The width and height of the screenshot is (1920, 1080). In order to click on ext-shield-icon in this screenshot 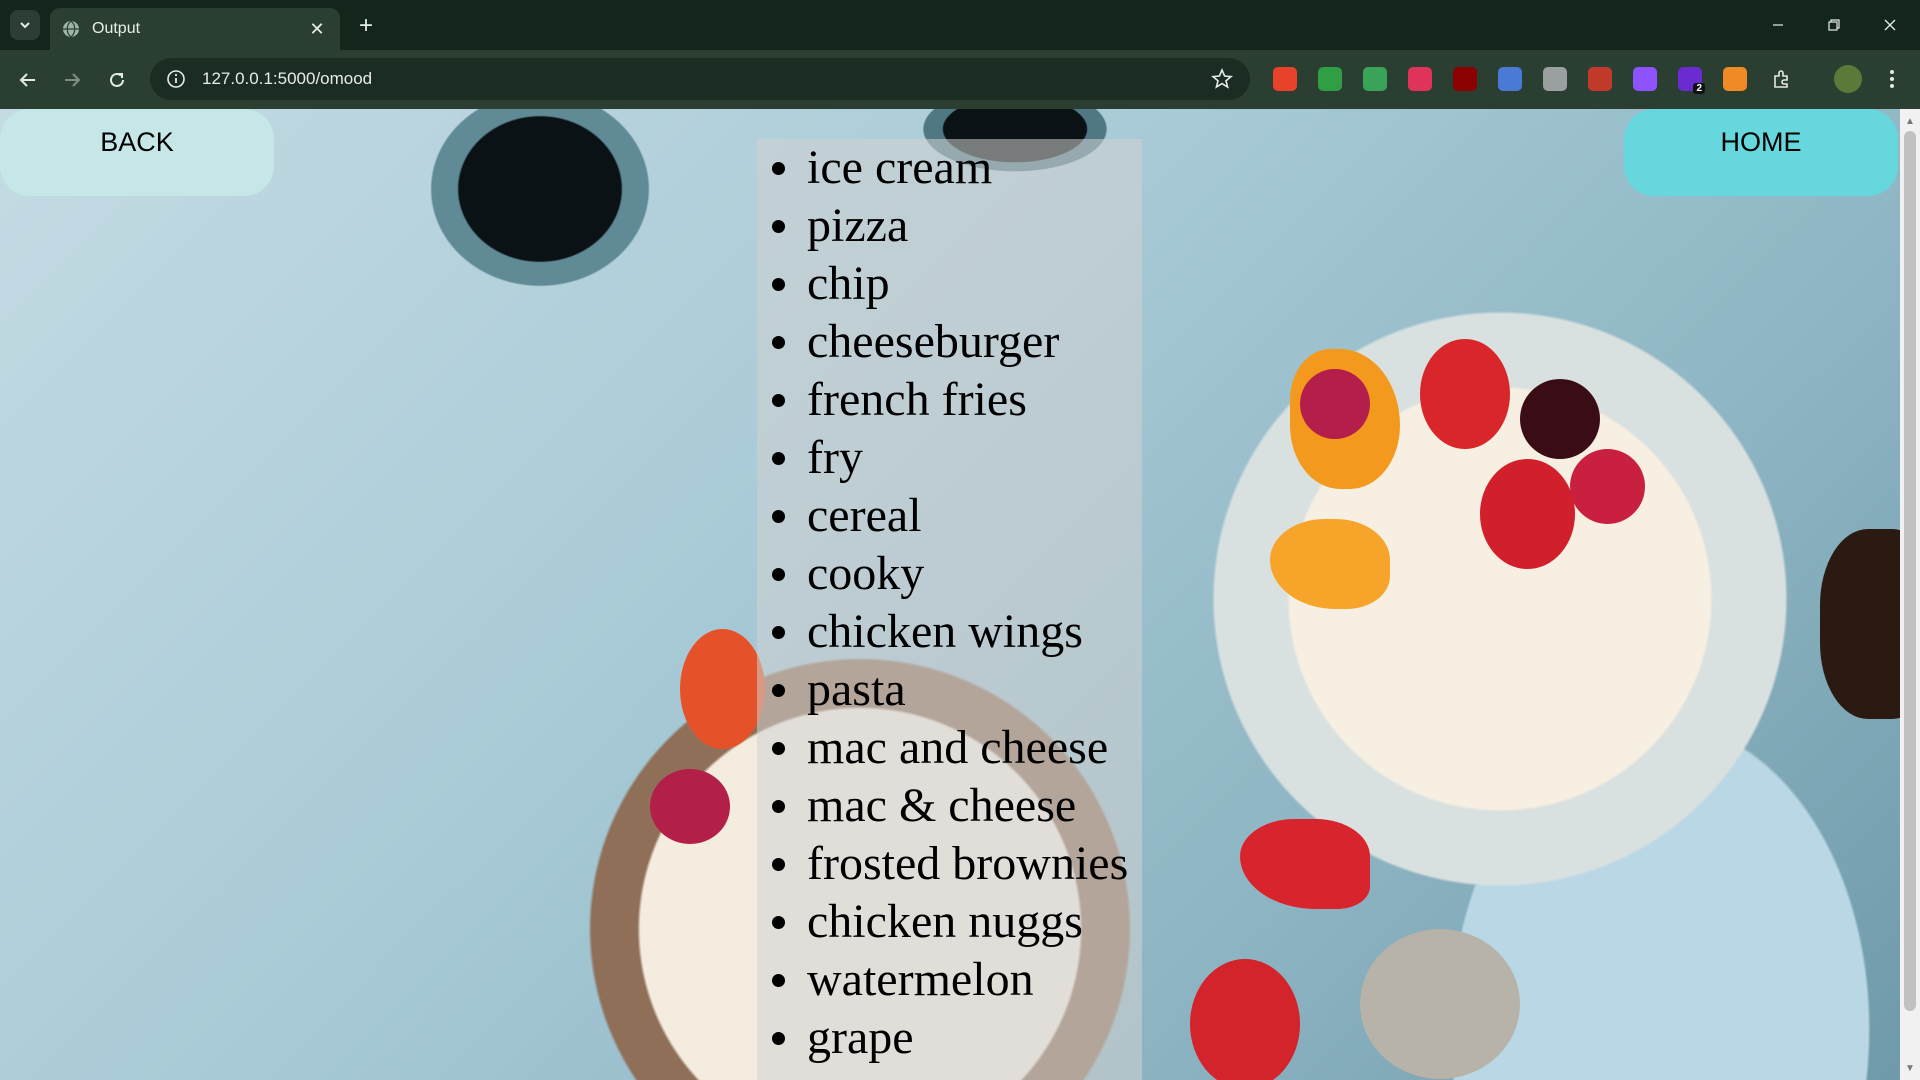, I will do `click(1600, 79)`.